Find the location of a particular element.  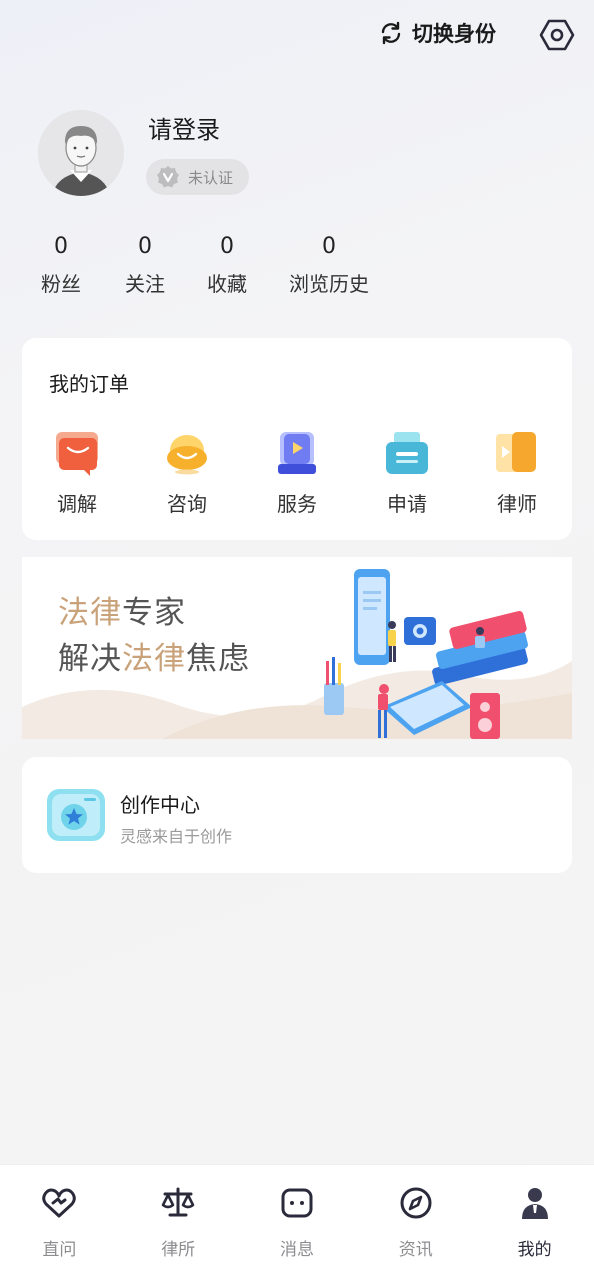

switch-identity-label: 切换身份 is located at coordinates (454, 34).